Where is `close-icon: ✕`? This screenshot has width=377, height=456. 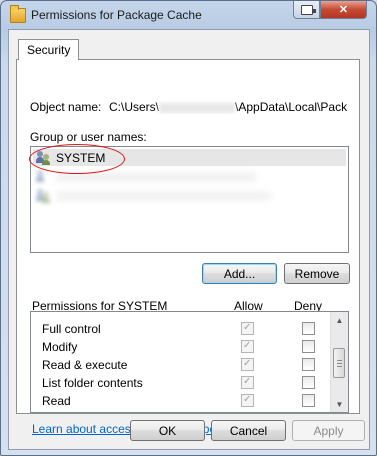
close-icon: ✕ is located at coordinates (343, 10).